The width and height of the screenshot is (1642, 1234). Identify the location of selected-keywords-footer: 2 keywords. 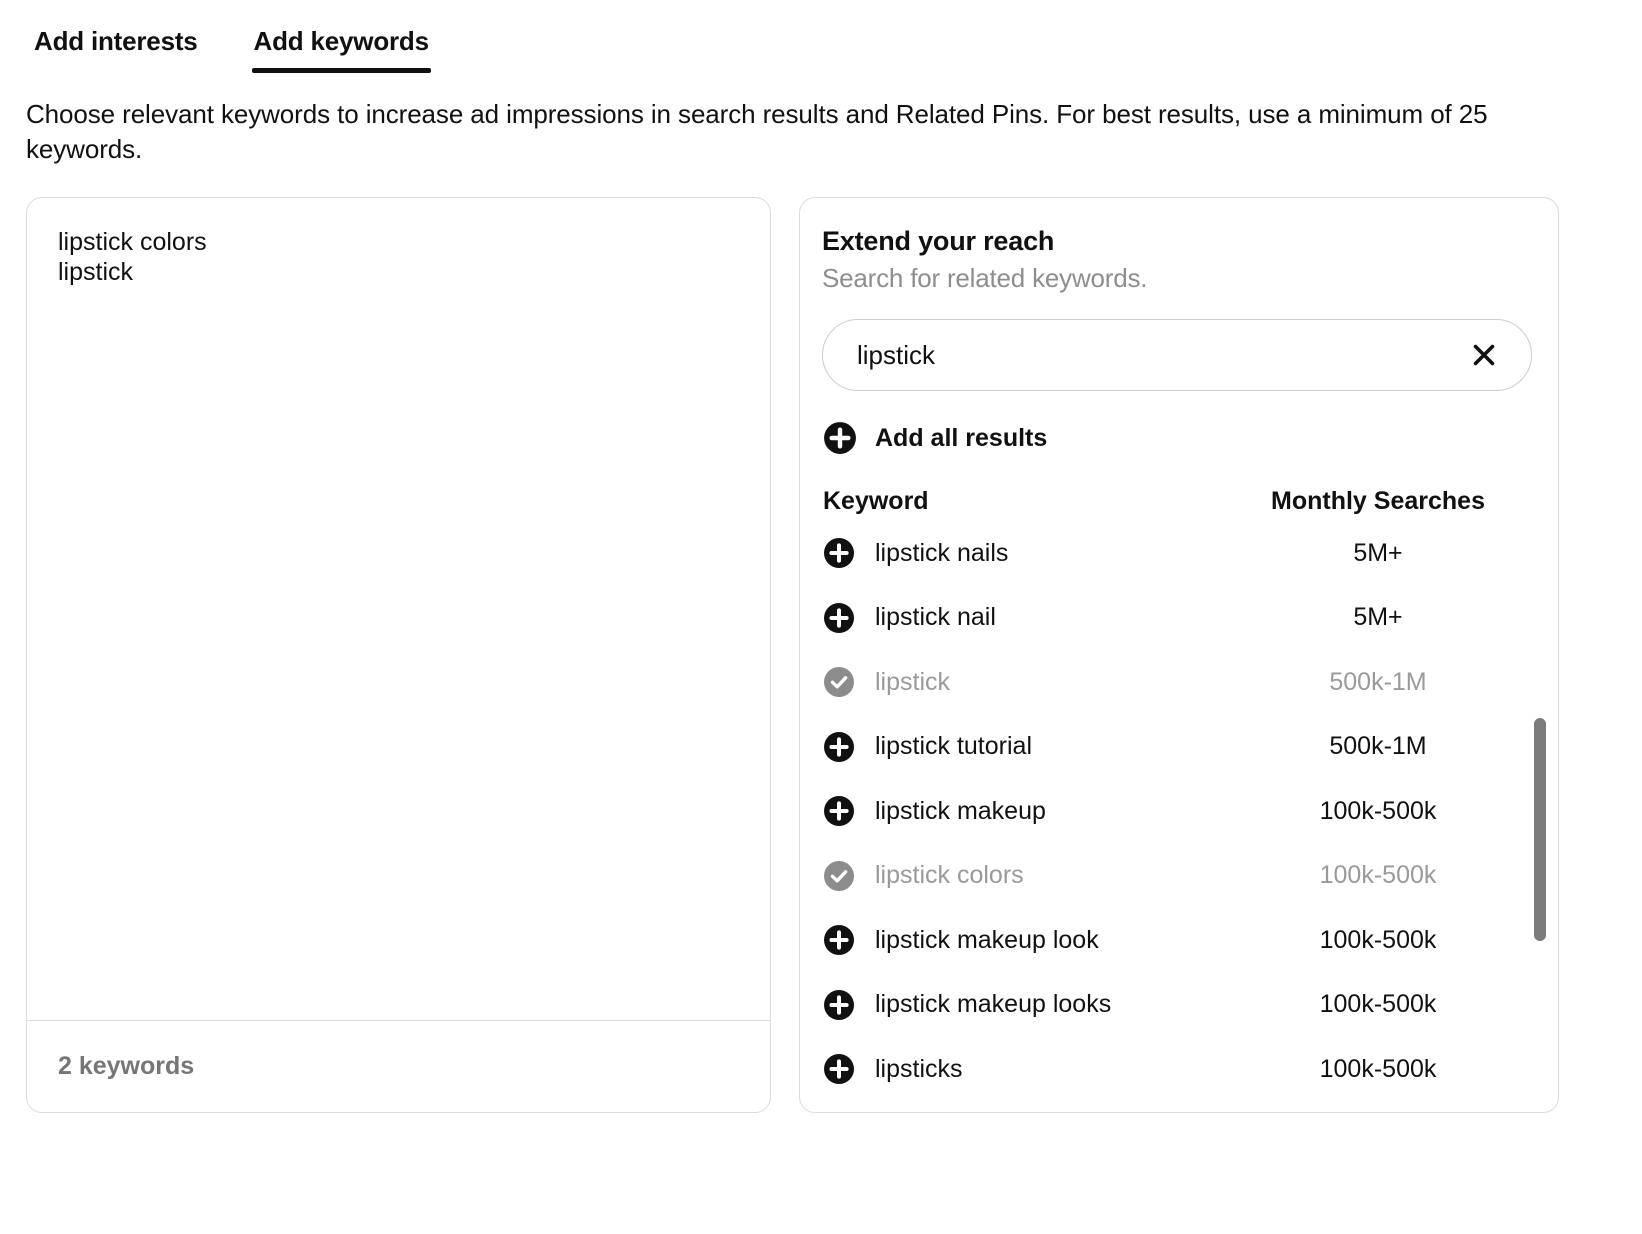
(398, 1066).